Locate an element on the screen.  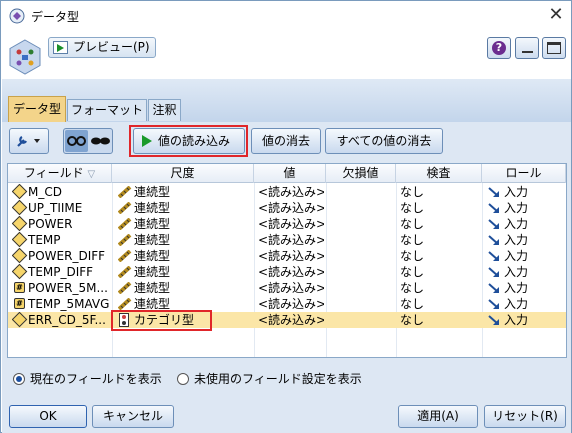
cell-field: TEMP_DIFF is located at coordinates (61, 272).